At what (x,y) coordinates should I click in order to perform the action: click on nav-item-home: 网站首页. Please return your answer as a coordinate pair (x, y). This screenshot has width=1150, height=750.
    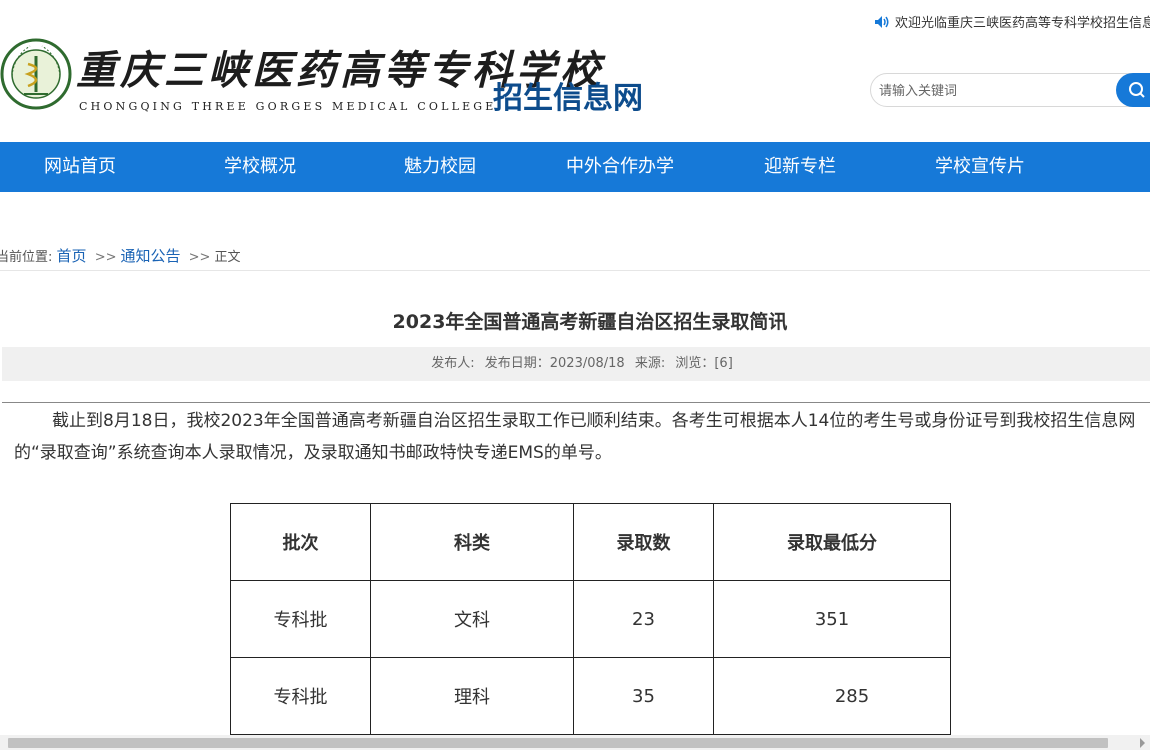
    Looking at the image, I should click on (80, 167).